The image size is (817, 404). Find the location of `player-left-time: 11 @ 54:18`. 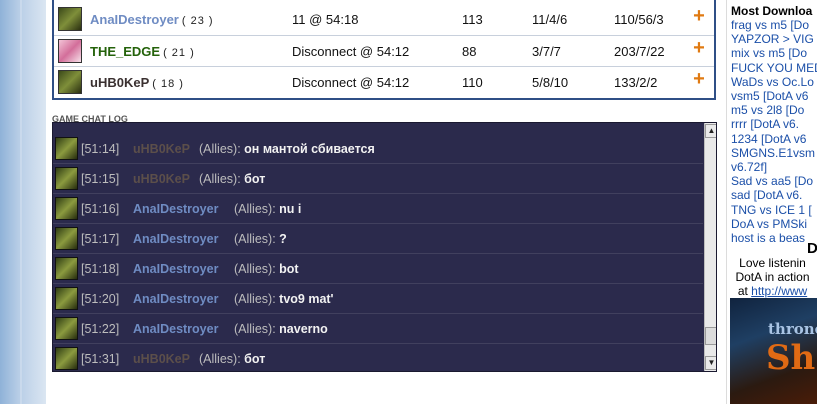

player-left-time: 11 @ 54:18 is located at coordinates (325, 19).